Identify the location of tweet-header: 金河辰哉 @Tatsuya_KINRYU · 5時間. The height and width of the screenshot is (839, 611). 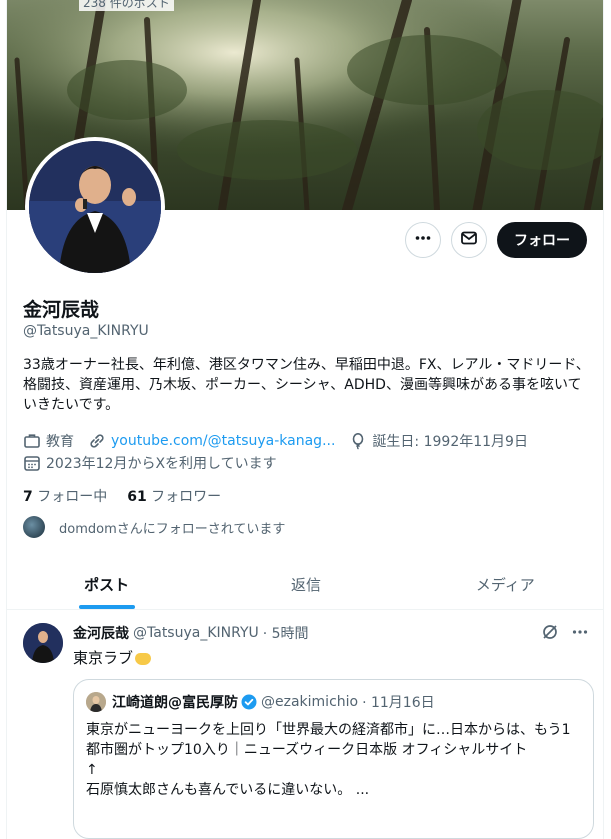
(191, 633).